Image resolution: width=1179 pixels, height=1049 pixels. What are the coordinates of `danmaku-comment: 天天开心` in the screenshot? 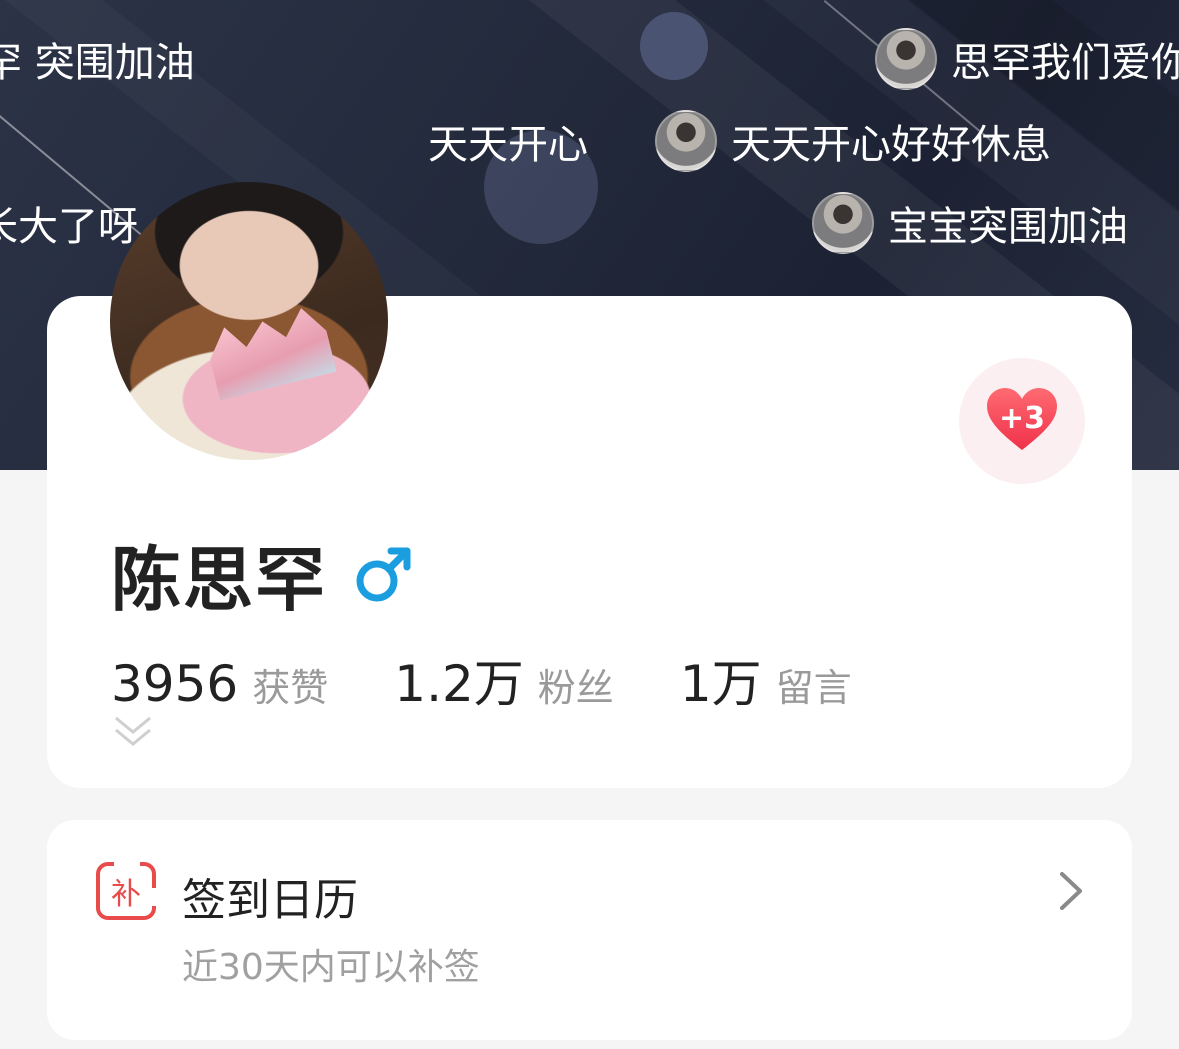 It's located at (508, 141).